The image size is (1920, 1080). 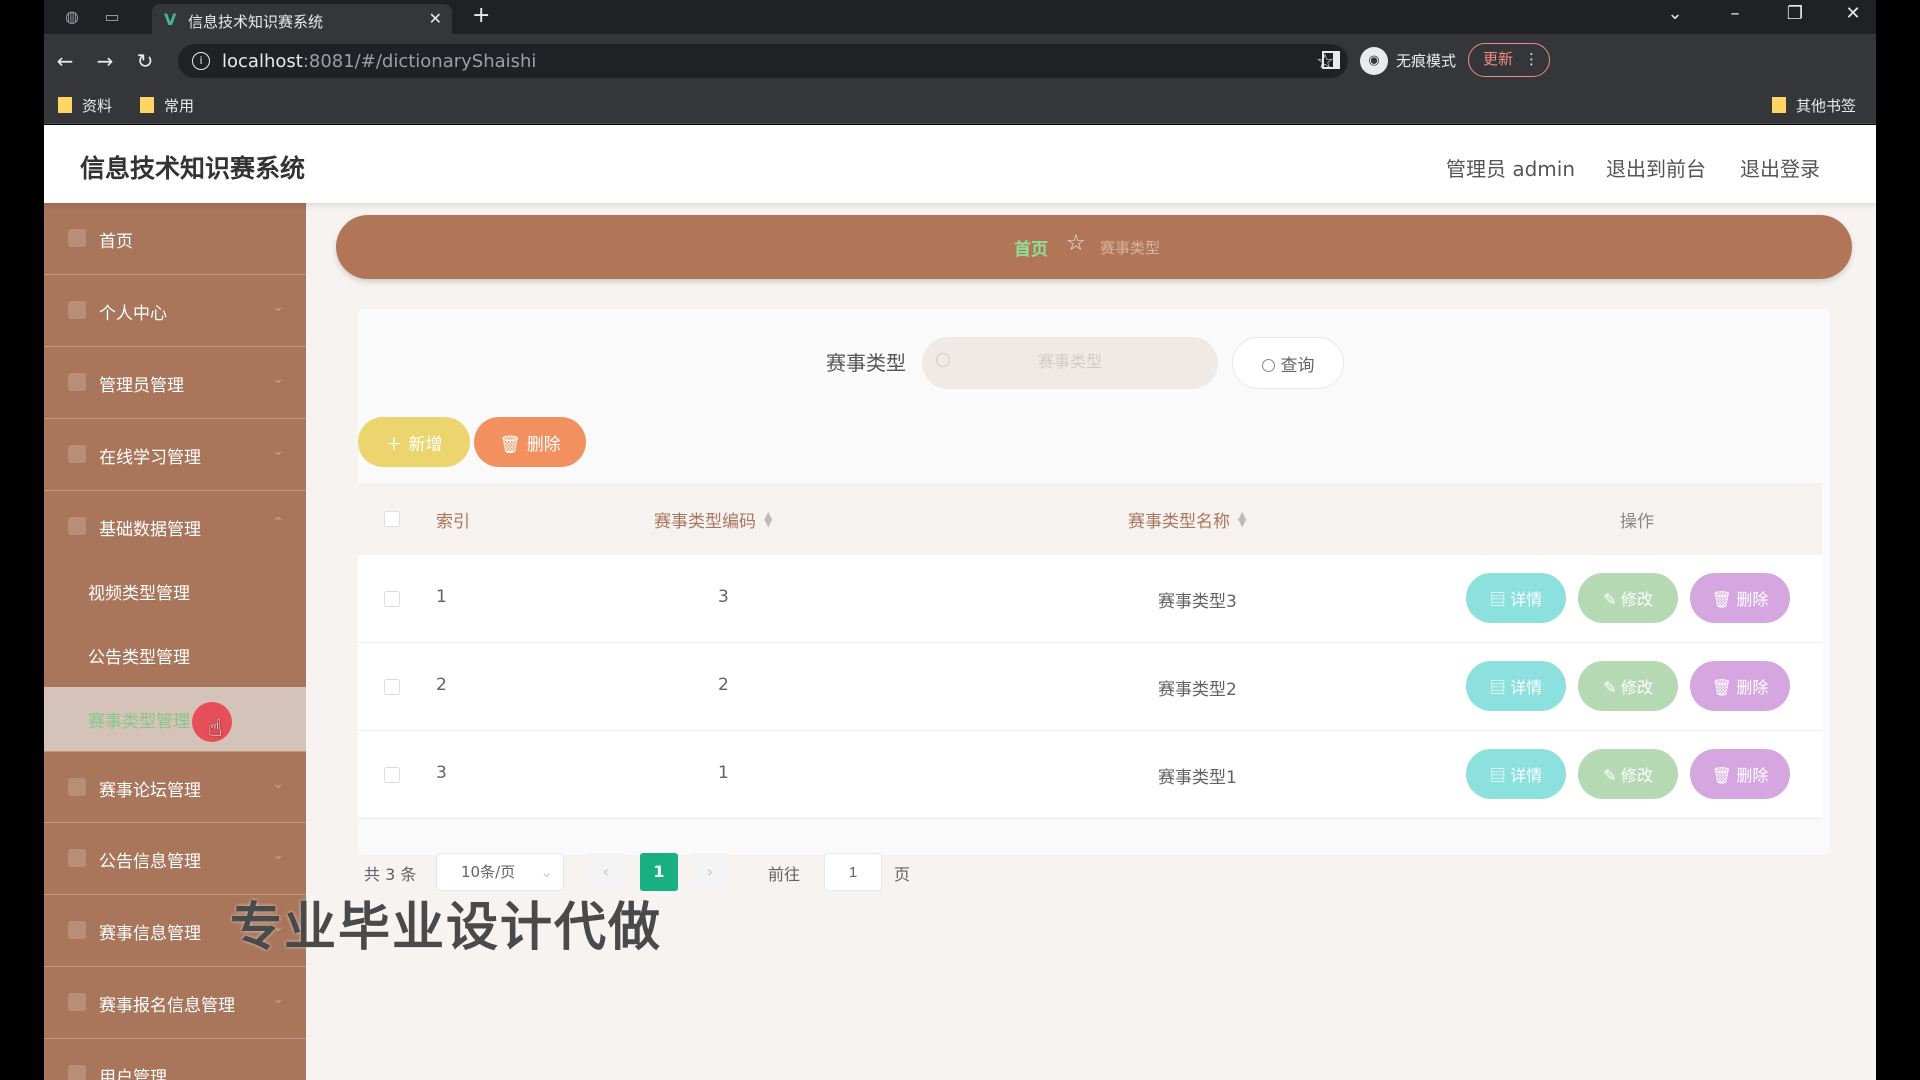 I want to click on goto-page-input, so click(x=853, y=872).